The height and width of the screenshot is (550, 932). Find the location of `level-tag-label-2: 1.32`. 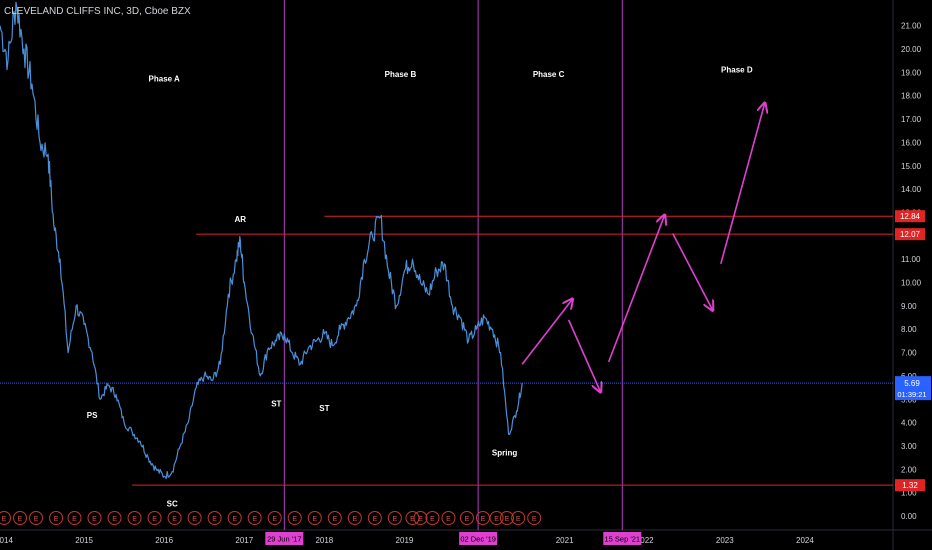

level-tag-label-2: 1.32 is located at coordinates (910, 485).